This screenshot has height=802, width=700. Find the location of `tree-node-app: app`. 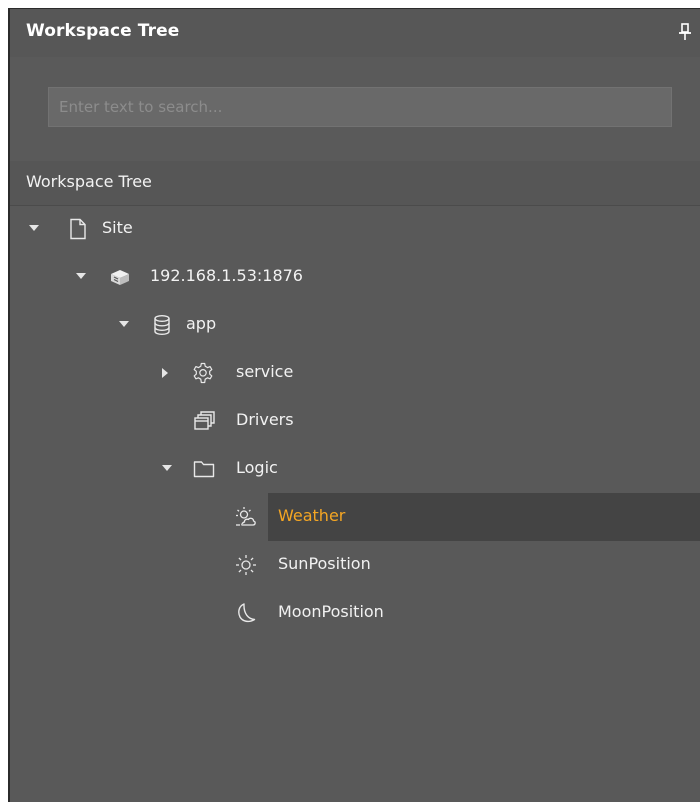

tree-node-app: app is located at coordinates (355, 325).